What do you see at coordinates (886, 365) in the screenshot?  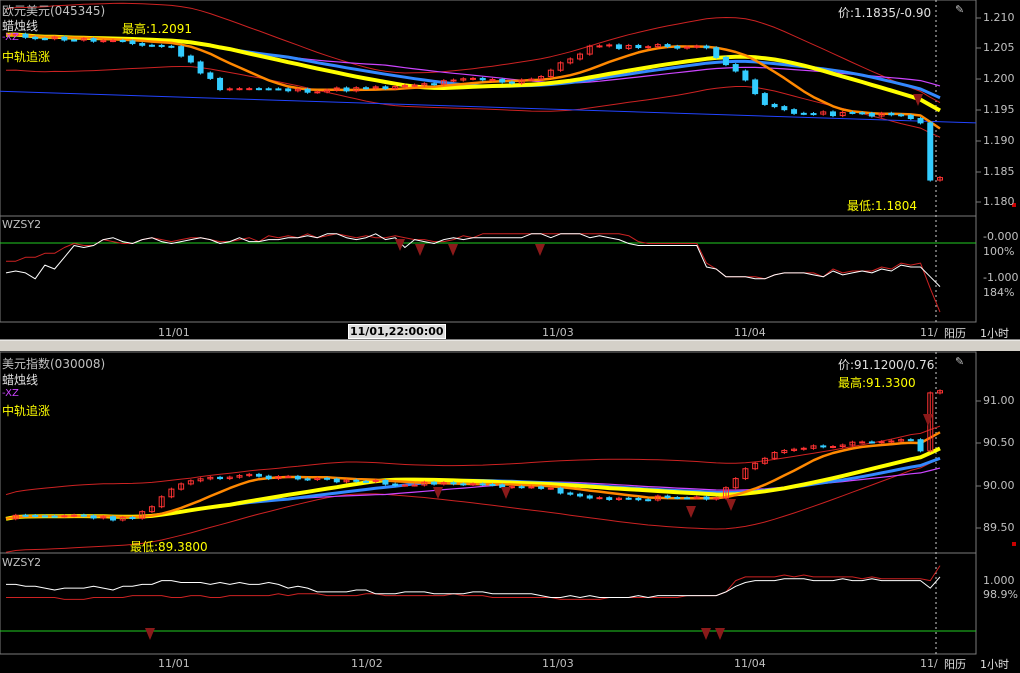 I see `panel2-price-readout: 价:91.1200/0.76` at bounding box center [886, 365].